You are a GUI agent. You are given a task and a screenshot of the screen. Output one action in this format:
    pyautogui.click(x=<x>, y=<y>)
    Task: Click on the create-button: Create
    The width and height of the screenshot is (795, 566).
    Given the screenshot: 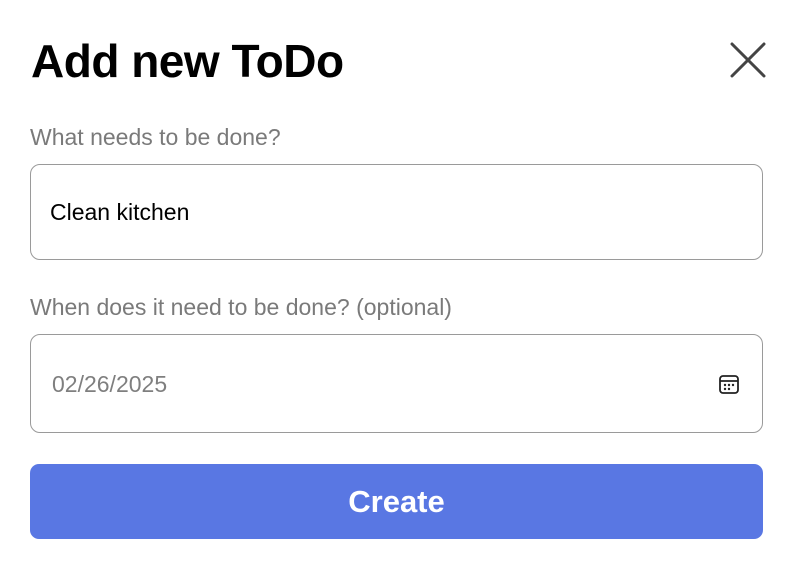 What is the action you would take?
    pyautogui.click(x=396, y=501)
    